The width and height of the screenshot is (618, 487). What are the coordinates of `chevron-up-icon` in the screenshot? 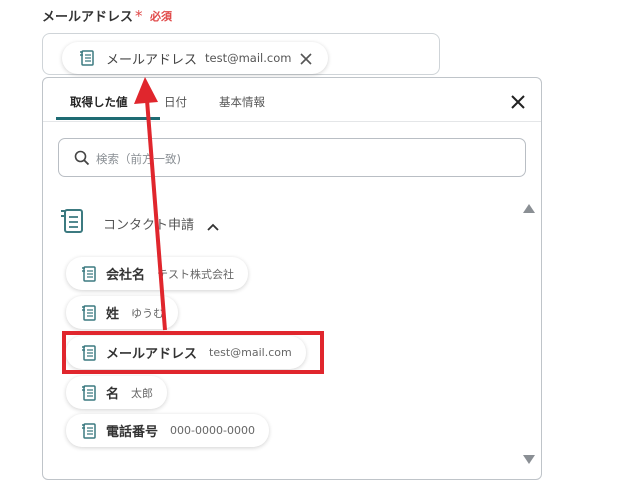 It's located at (213, 224).